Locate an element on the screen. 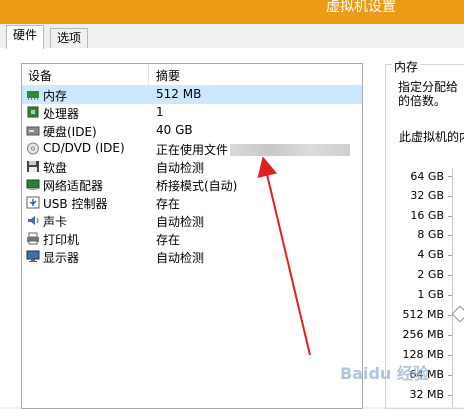 This screenshot has width=464, height=409. watermark: Baidu 经验 is located at coordinates (384, 373).